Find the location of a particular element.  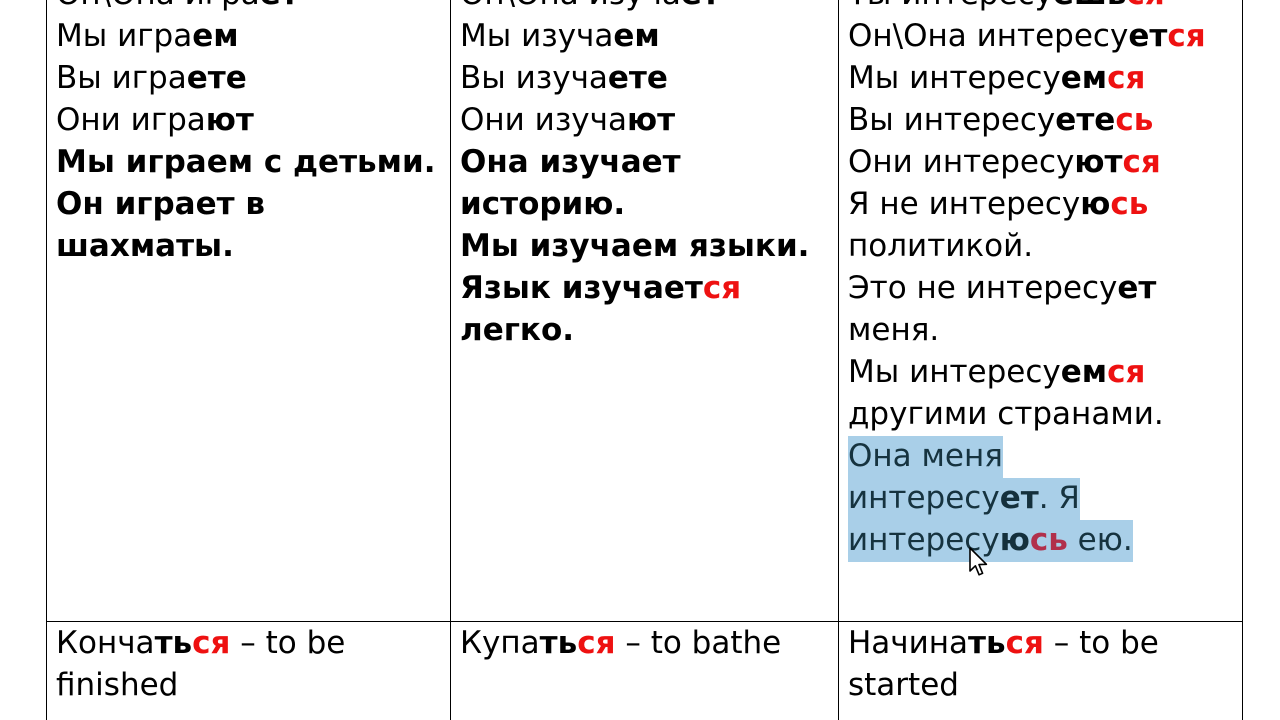

conj-line: Он\Она играет is located at coordinates (249, 7).